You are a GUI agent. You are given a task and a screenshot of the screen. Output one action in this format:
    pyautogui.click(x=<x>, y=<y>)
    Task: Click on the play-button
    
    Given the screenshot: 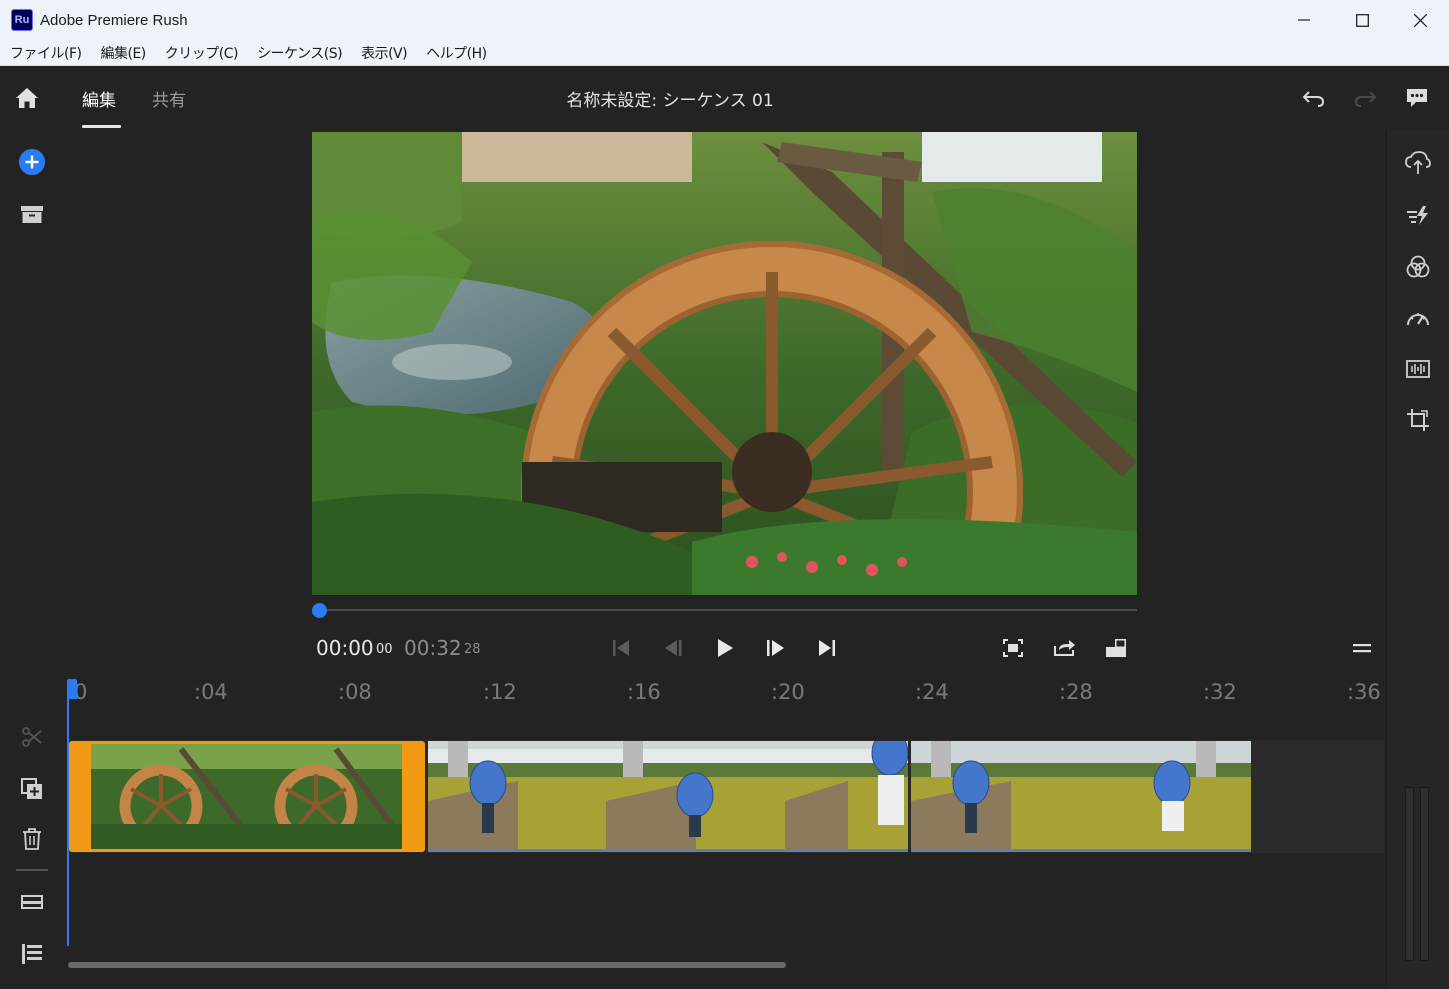 What is the action you would take?
    pyautogui.click(x=725, y=648)
    